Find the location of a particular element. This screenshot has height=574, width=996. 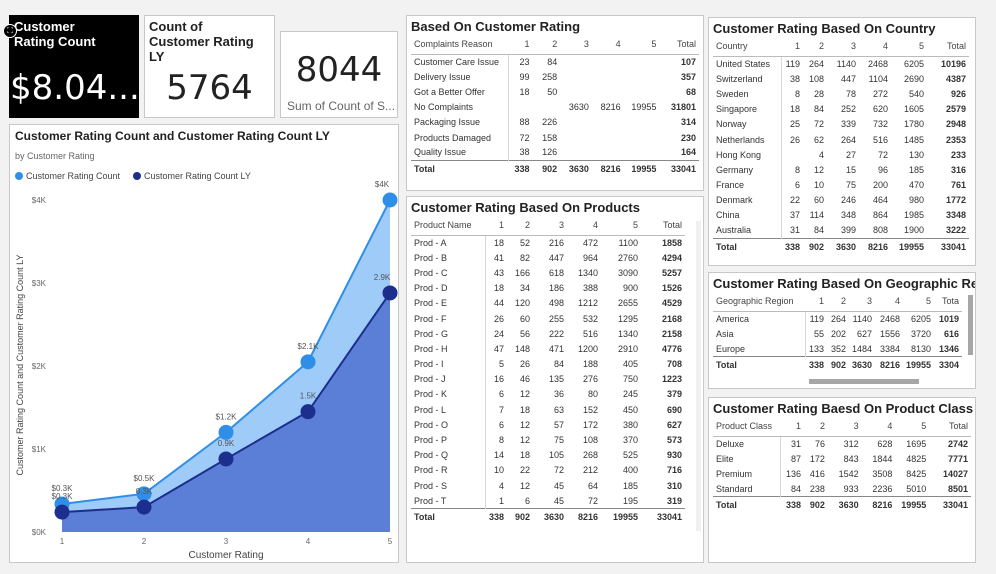

table-row: Premium 136 416 1542 3508 8425 14027 is located at coordinates (842, 474).